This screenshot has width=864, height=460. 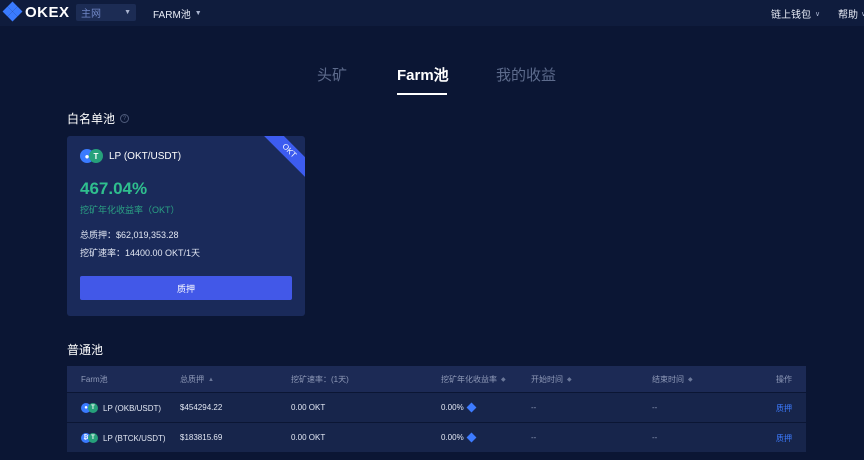 I want to click on col-end-label: 结束时间, so click(x=668, y=379).